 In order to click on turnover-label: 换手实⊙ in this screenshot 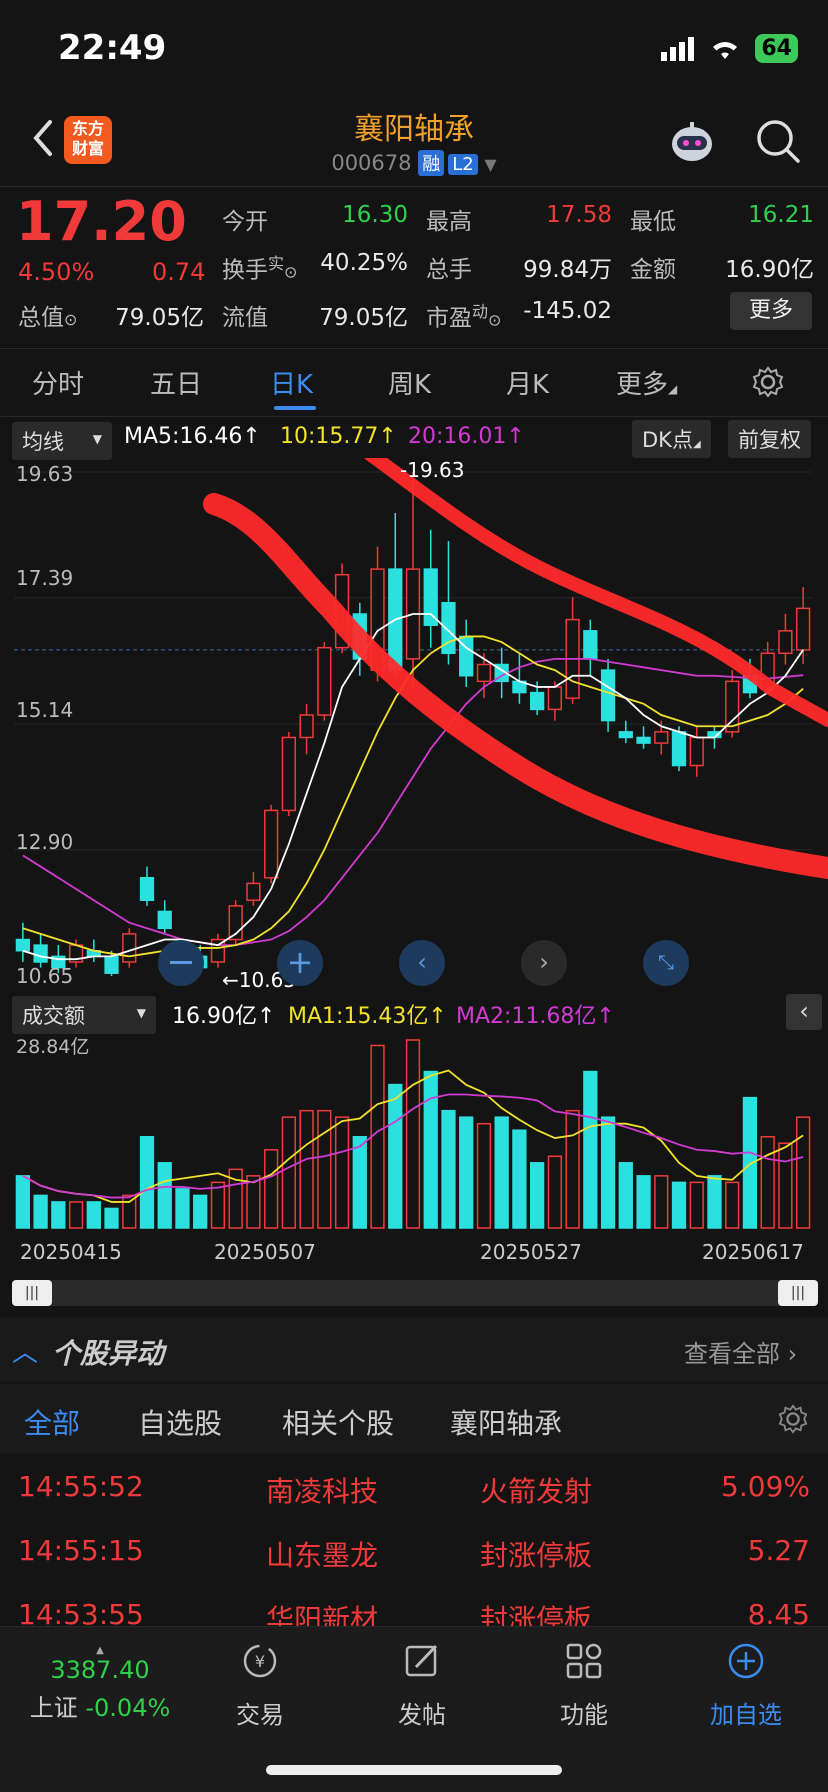, I will do `click(260, 269)`.